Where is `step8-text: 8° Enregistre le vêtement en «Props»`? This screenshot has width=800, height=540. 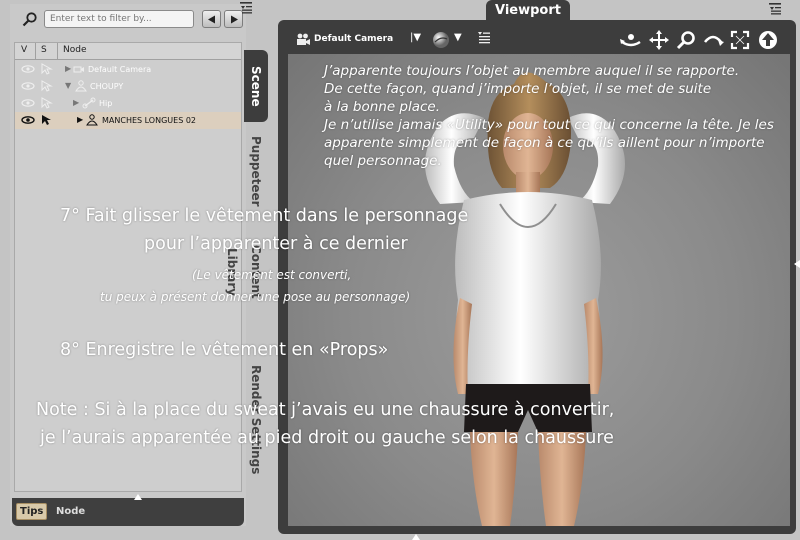
step8-text: 8° Enregistre le vêtement en «Props» is located at coordinates (224, 350).